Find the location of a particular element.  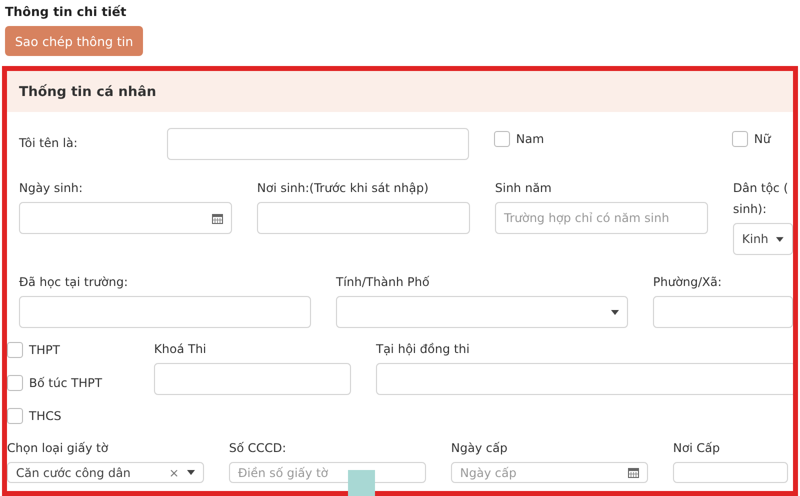

checkbox-label: Bố túc THPT is located at coordinates (65, 383).